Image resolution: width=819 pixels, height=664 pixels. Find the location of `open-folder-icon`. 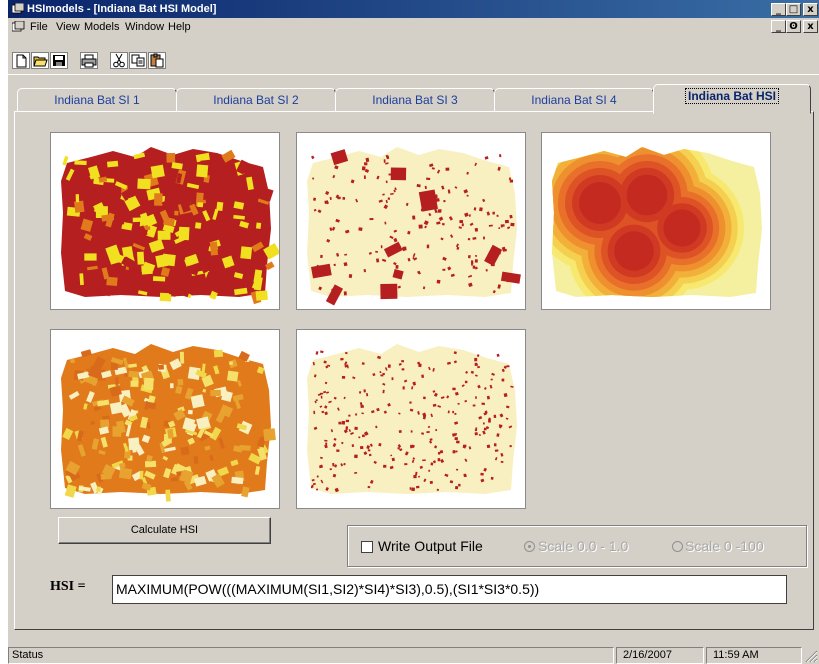

open-folder-icon is located at coordinates (40, 61).